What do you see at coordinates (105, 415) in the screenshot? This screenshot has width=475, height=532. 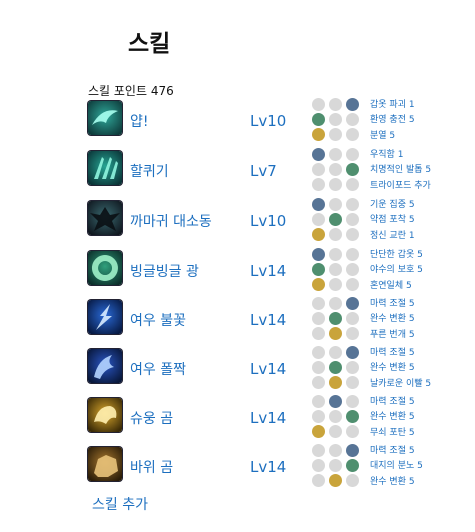 I see `bear-dash-icon` at bounding box center [105, 415].